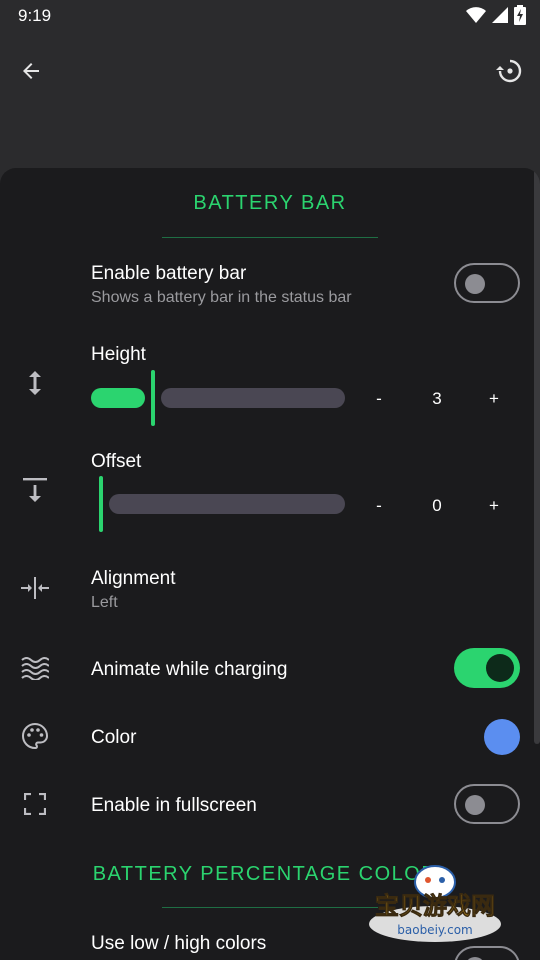 The height and width of the screenshot is (960, 540). Describe the element at coordinates (35, 668) in the screenshot. I see `waves-icon` at that location.